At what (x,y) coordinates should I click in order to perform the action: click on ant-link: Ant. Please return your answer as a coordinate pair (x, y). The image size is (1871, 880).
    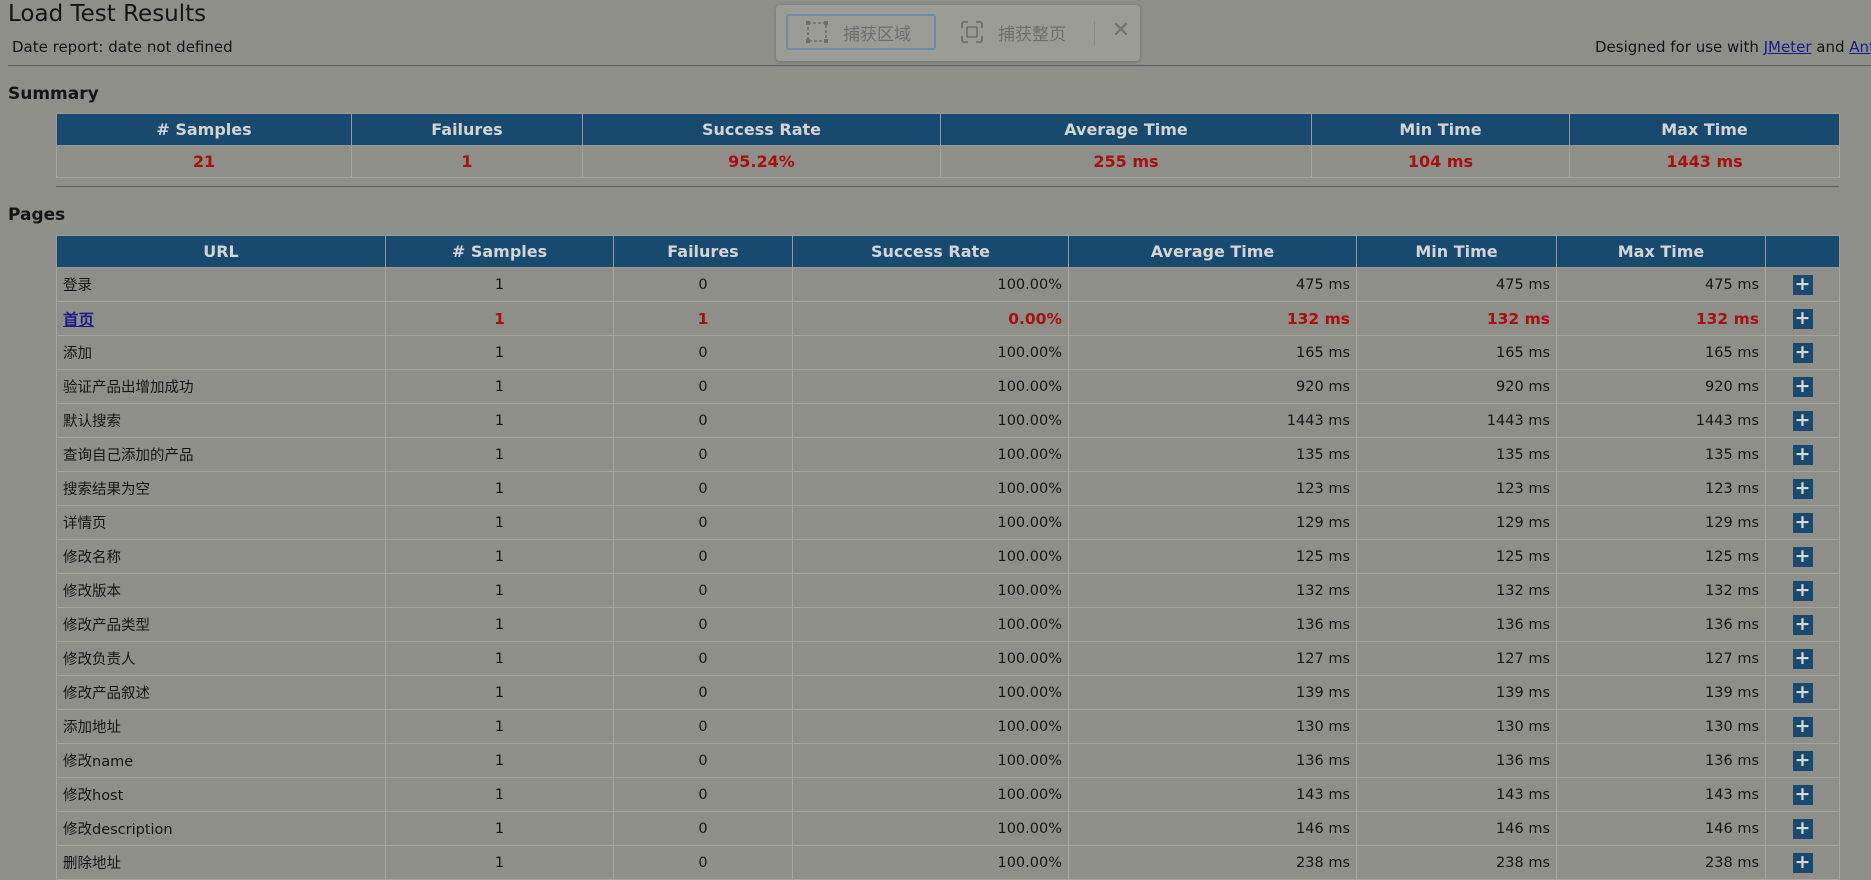
    Looking at the image, I should click on (1860, 47).